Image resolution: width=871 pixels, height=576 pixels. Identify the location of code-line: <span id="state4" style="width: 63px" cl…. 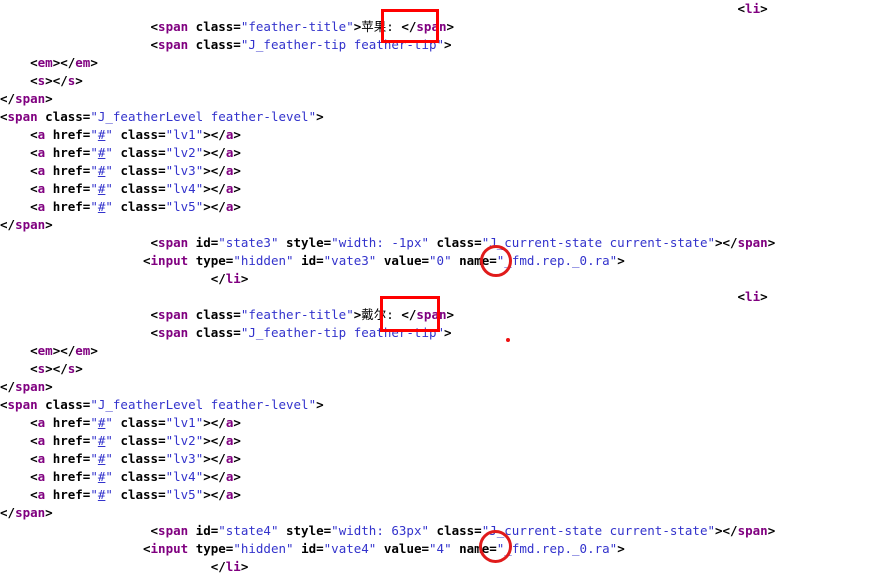
(388, 531).